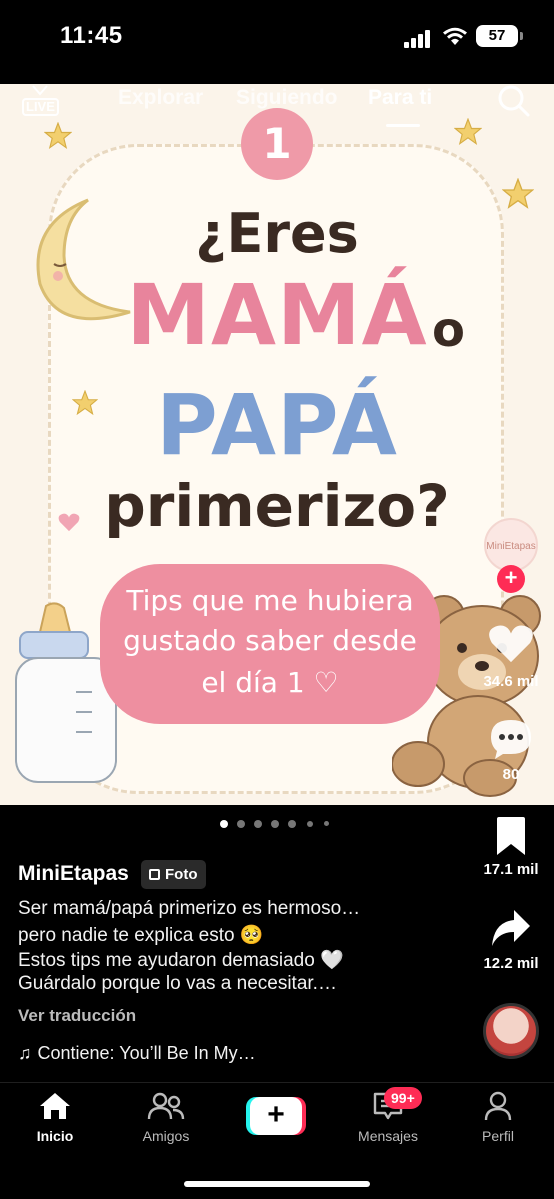 The image size is (554, 1199). I want to click on tips-line-3: el día 1 ♡, so click(270, 682).